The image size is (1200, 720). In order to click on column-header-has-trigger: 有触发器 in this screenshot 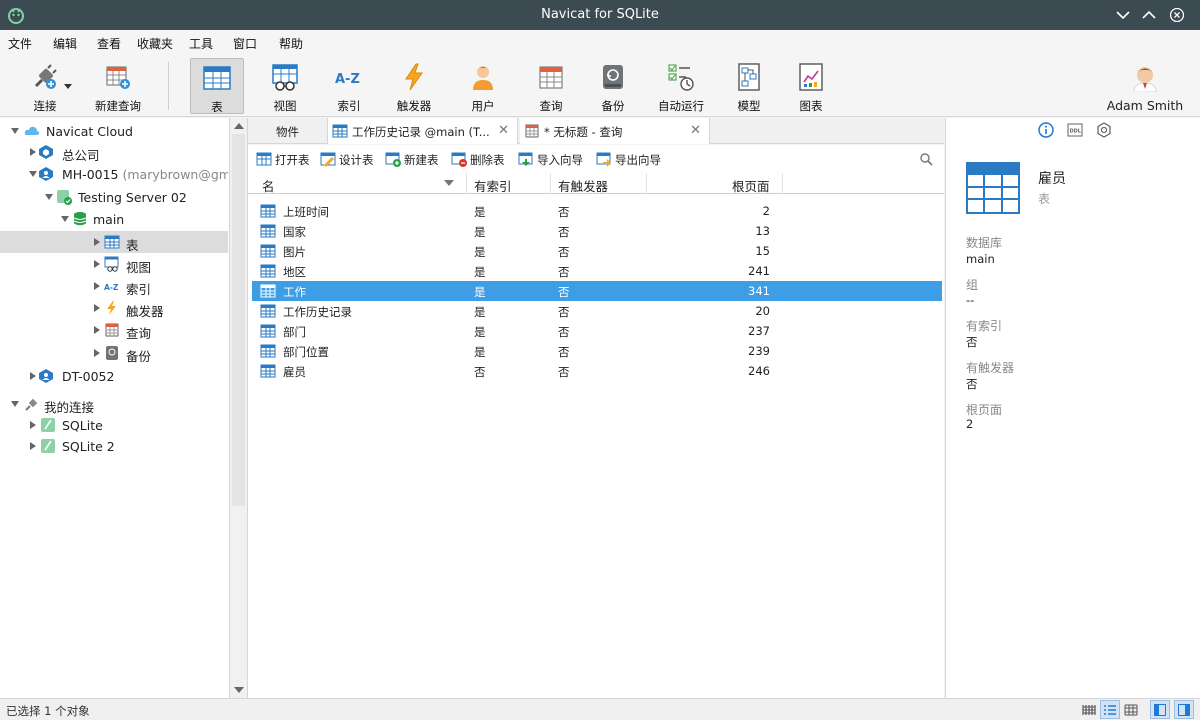, I will do `click(583, 185)`.